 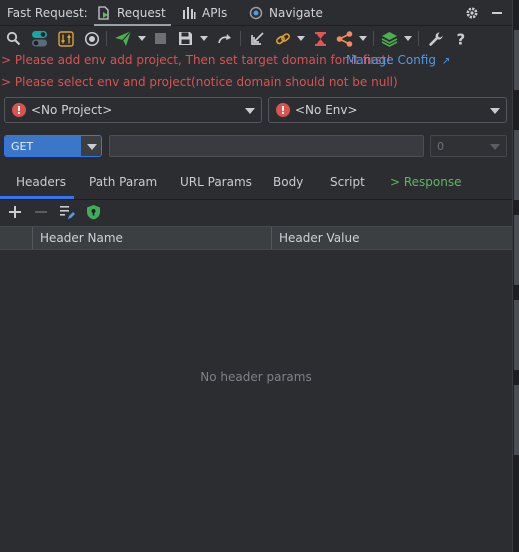 I want to click on column-header-value: Header Value, so click(x=319, y=238).